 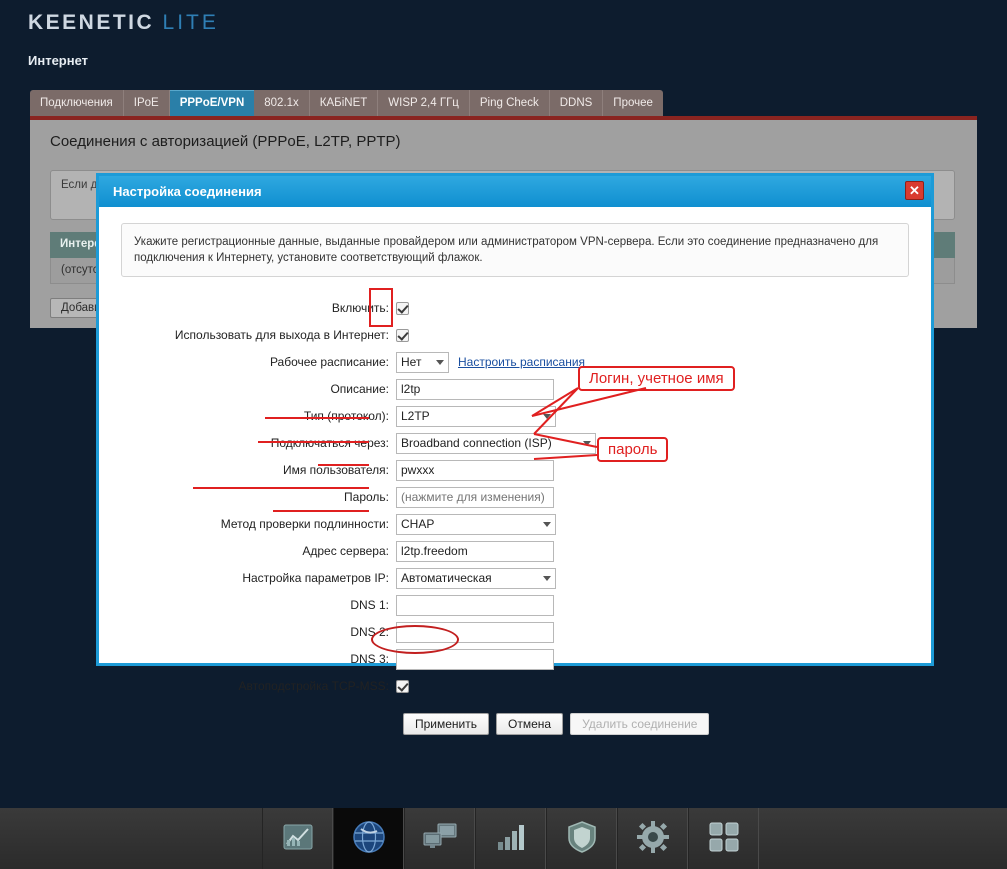 What do you see at coordinates (329, 443) in the screenshot?
I see `via-label: Подключаться через:` at bounding box center [329, 443].